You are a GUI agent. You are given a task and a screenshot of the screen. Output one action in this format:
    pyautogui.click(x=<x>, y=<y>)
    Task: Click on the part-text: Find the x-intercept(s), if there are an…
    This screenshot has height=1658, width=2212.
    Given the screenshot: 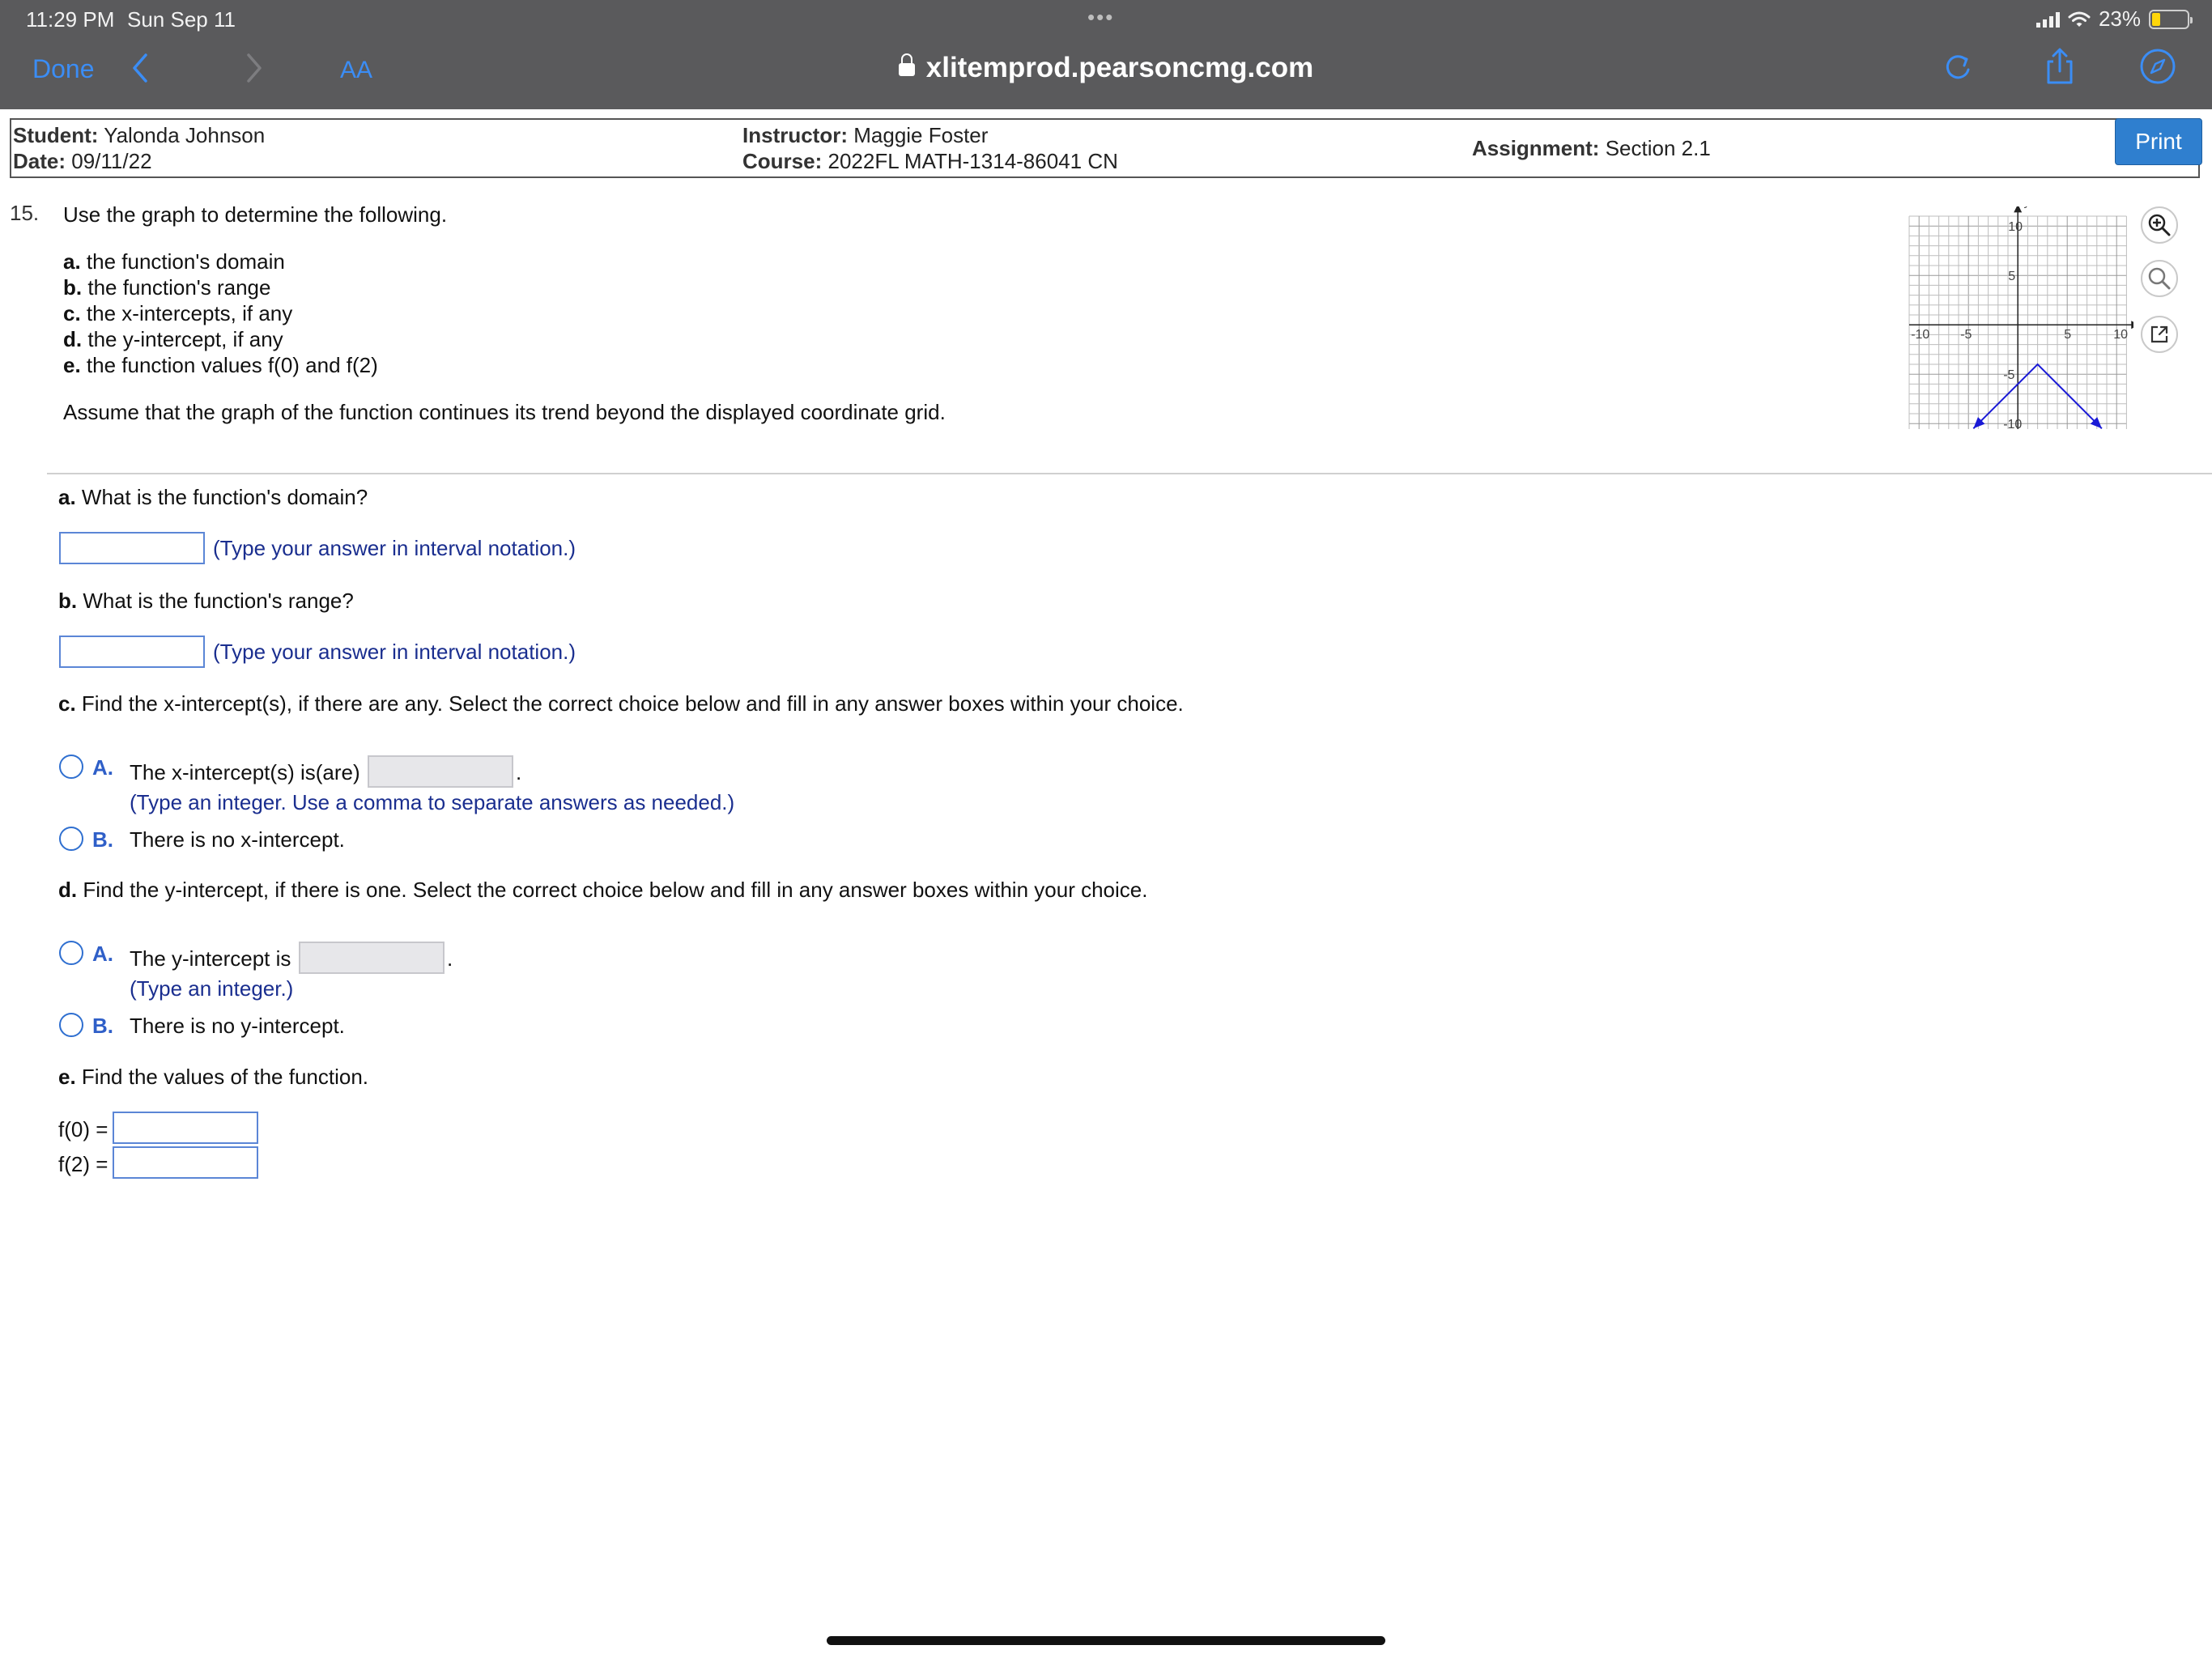 What is the action you would take?
    pyautogui.click(x=632, y=703)
    